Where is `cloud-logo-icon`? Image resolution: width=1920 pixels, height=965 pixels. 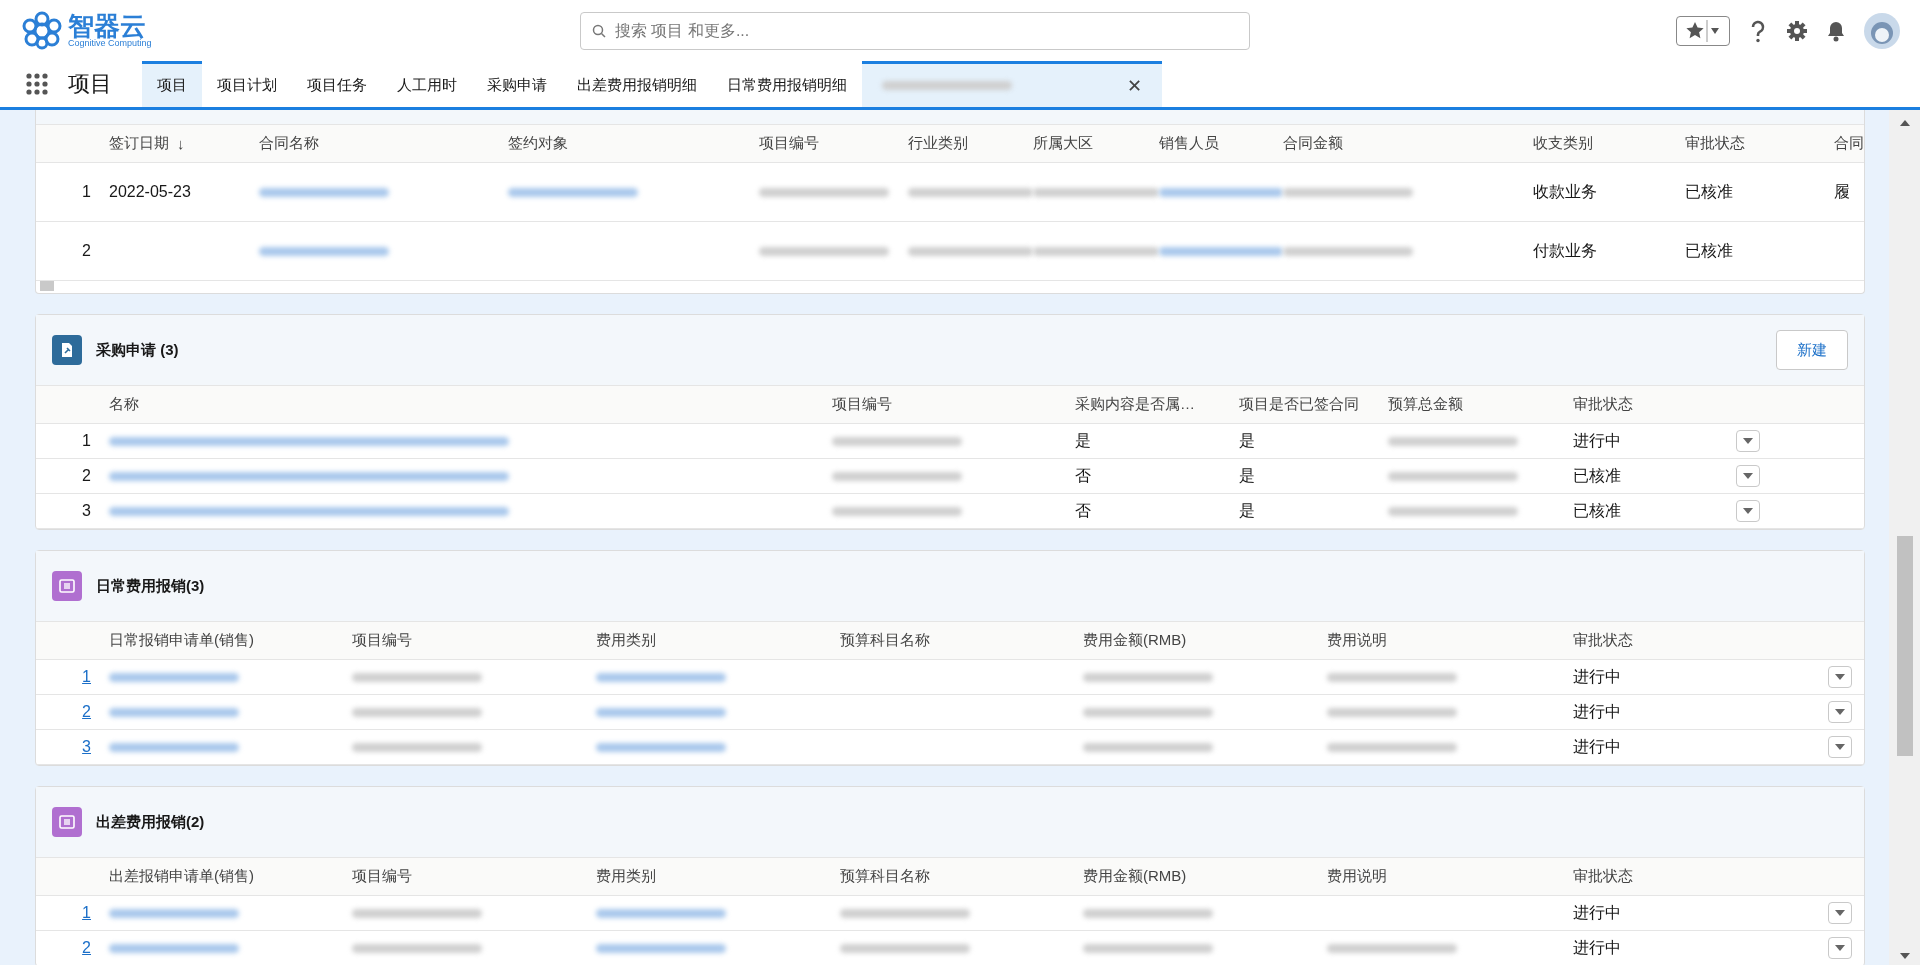
cloud-logo-icon is located at coordinates (42, 30).